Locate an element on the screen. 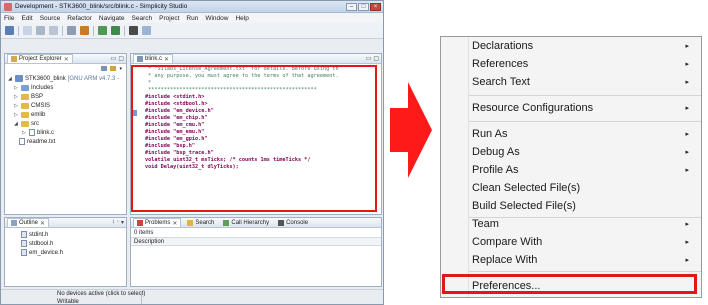  maximize-button: □ is located at coordinates (363, 6).